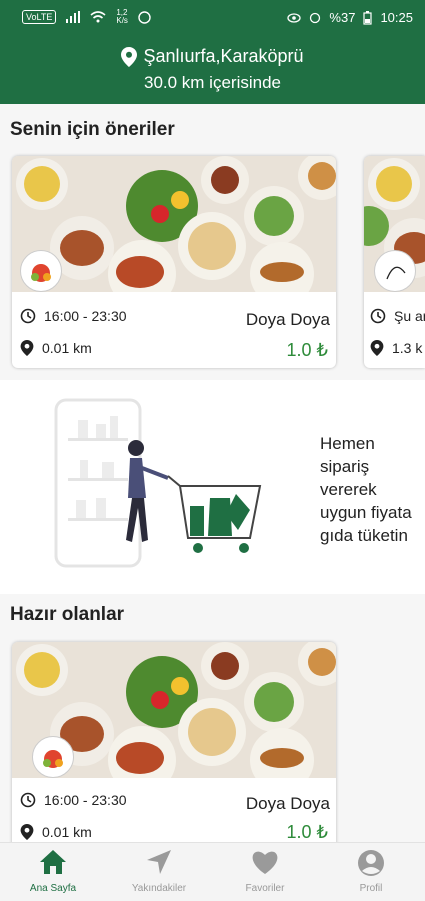  I want to click on battery-icon, so click(368, 17).